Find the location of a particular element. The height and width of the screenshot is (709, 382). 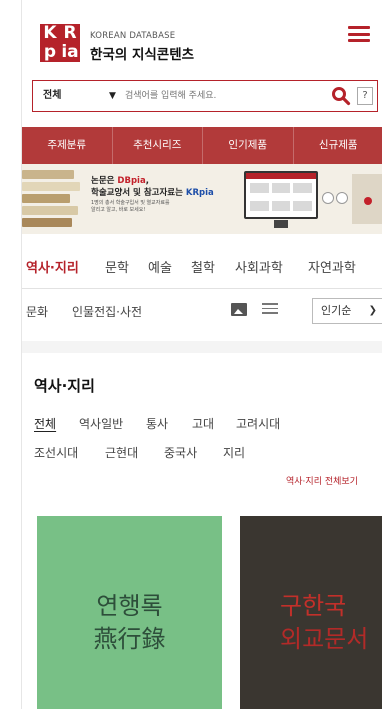

banner-line-1: 논문은 DBpia, is located at coordinates (120, 181).